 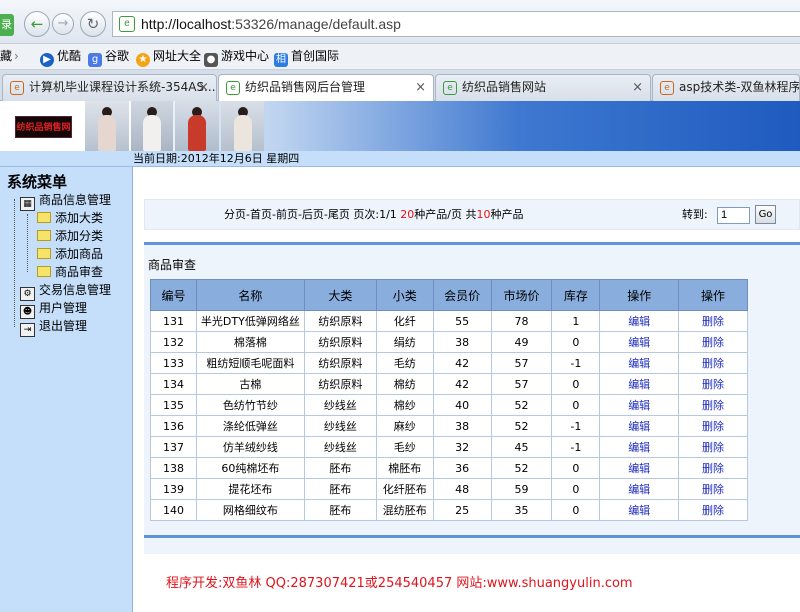 I want to click on table-cell: 0, so click(x=576, y=405).